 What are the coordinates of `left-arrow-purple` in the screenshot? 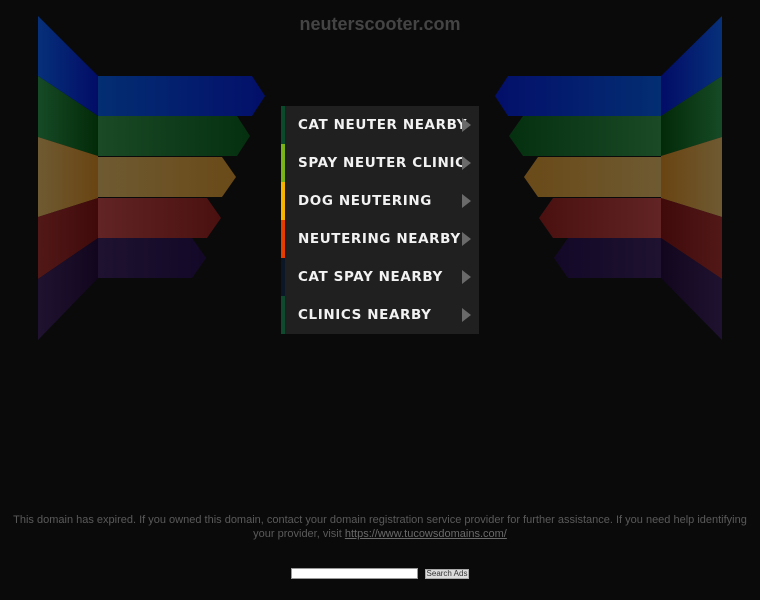 It's located at (152, 258).